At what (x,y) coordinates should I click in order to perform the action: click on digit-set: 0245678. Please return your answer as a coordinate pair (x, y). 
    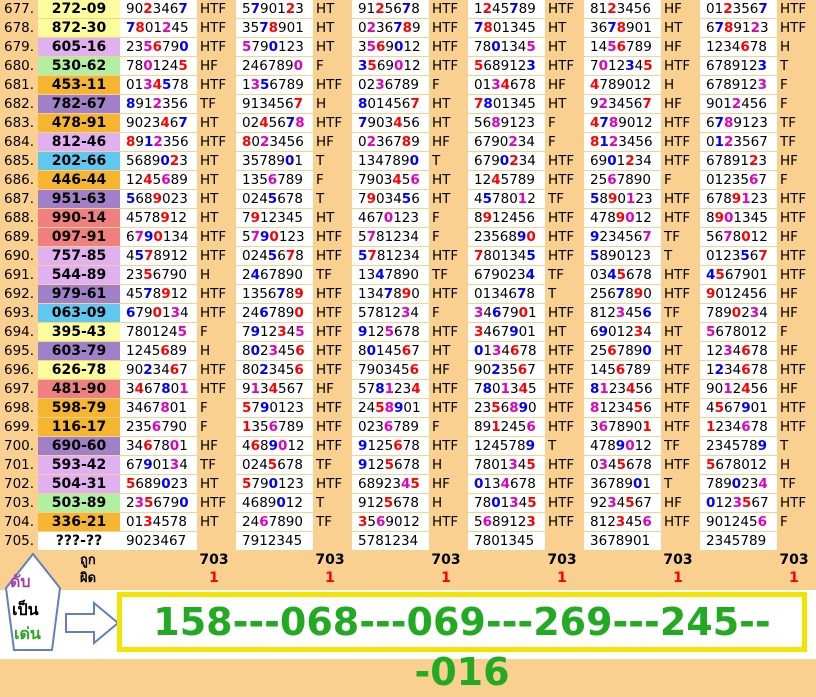
    Looking at the image, I should click on (274, 465).